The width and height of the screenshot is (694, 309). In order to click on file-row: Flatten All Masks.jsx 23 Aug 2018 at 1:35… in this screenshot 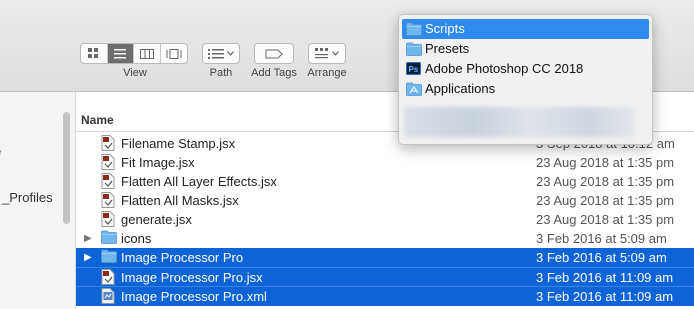, I will do `click(385, 200)`.